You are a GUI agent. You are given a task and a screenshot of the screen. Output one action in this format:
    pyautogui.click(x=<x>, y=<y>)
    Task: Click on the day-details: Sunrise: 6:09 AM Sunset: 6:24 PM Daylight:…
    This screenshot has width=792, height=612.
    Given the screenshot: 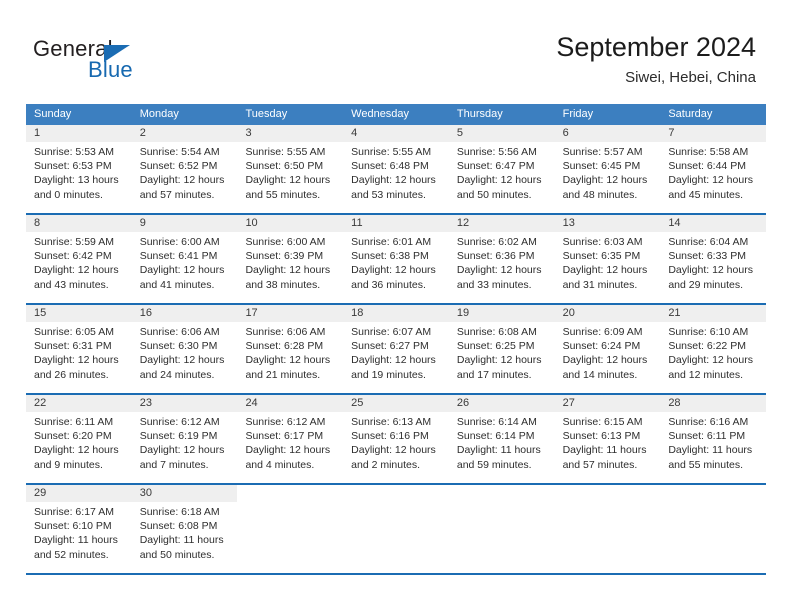 What is the action you would take?
    pyautogui.click(x=608, y=352)
    